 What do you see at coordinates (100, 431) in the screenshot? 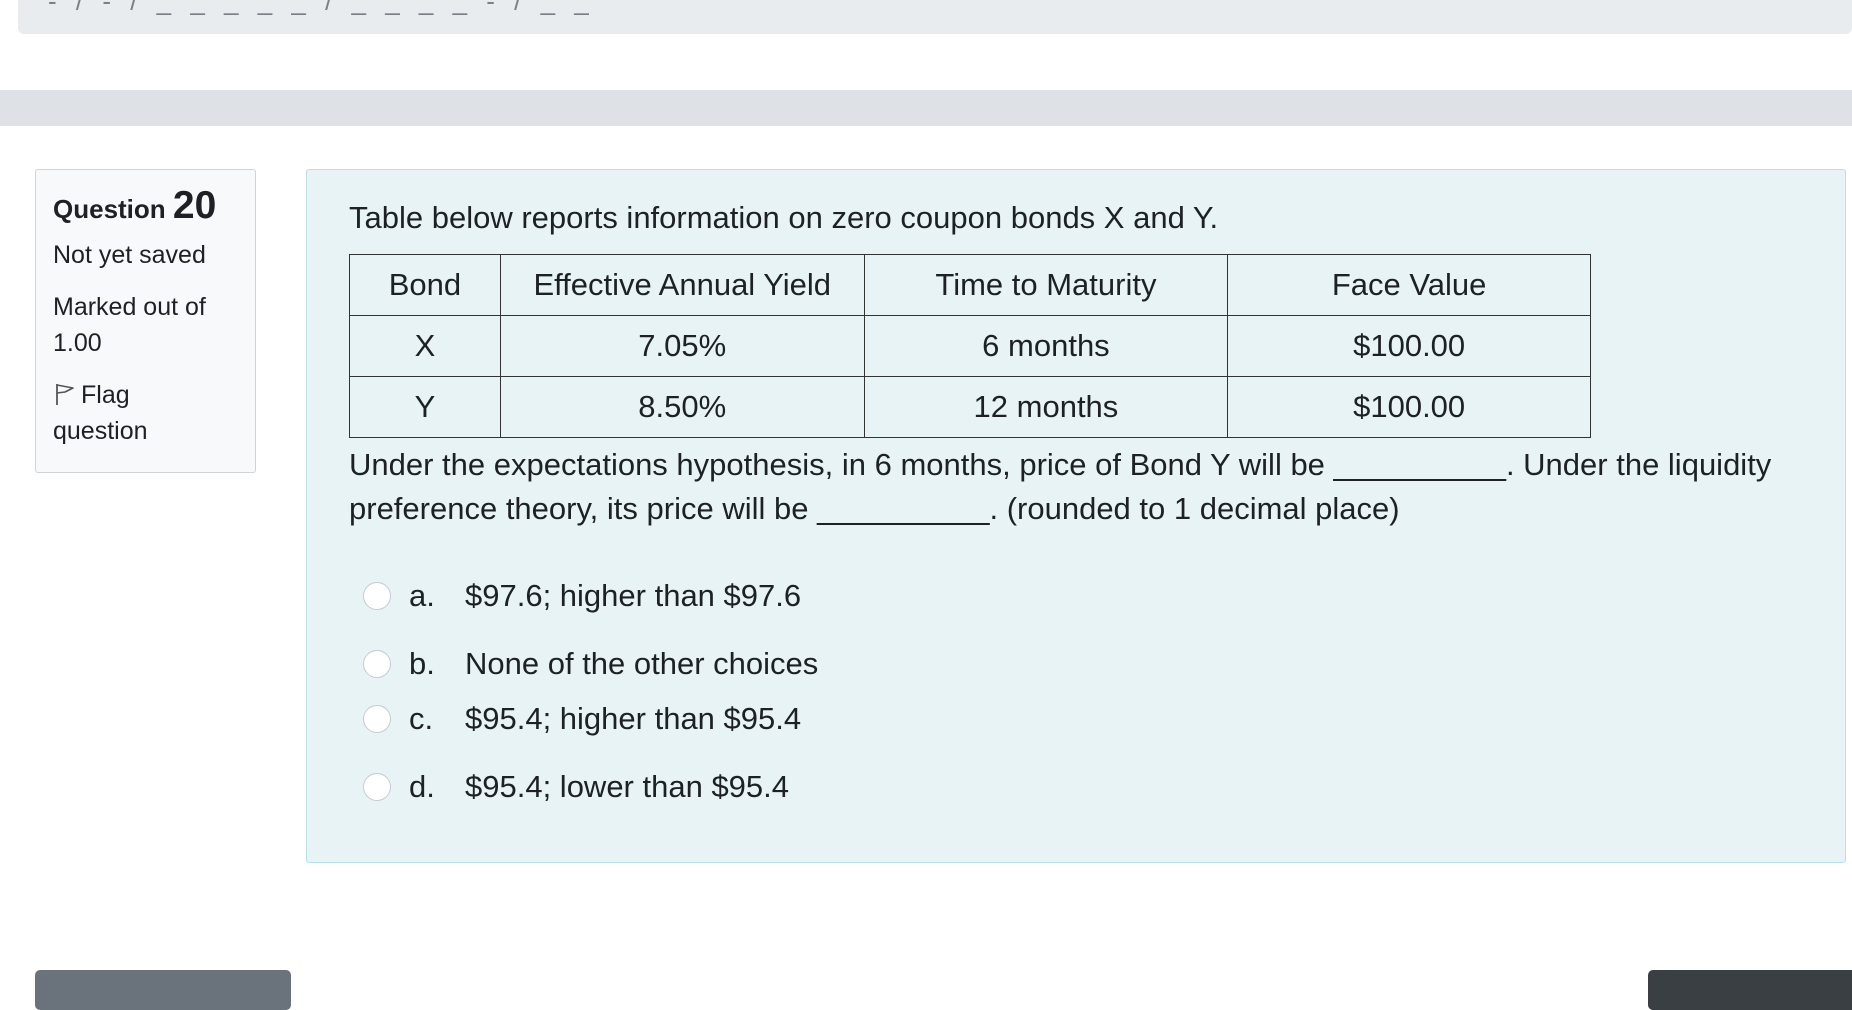
I see `flag-label-2: question` at bounding box center [100, 431].